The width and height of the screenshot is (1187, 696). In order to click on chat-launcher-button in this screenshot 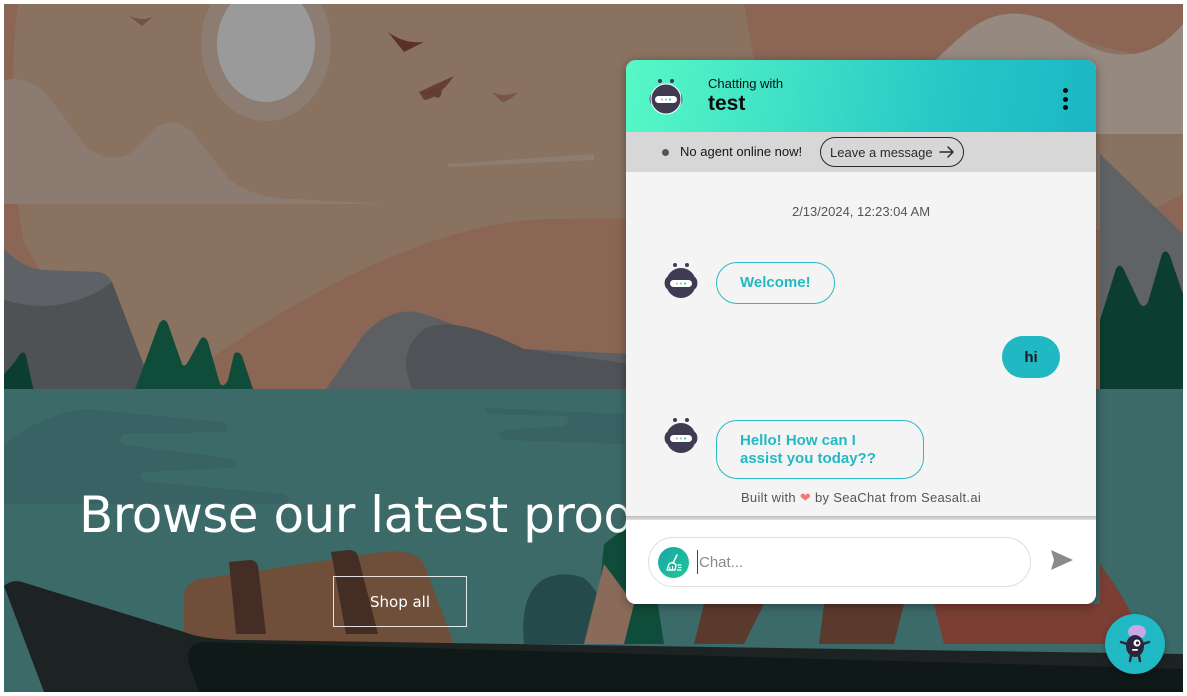, I will do `click(1135, 644)`.